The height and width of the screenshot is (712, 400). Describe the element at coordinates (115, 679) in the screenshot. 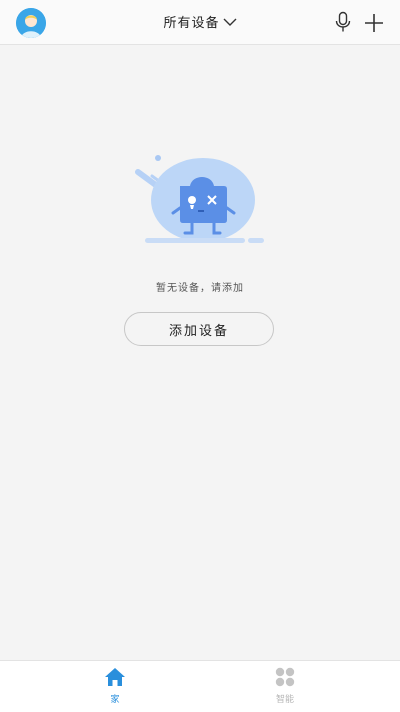

I see `home-icon` at that location.